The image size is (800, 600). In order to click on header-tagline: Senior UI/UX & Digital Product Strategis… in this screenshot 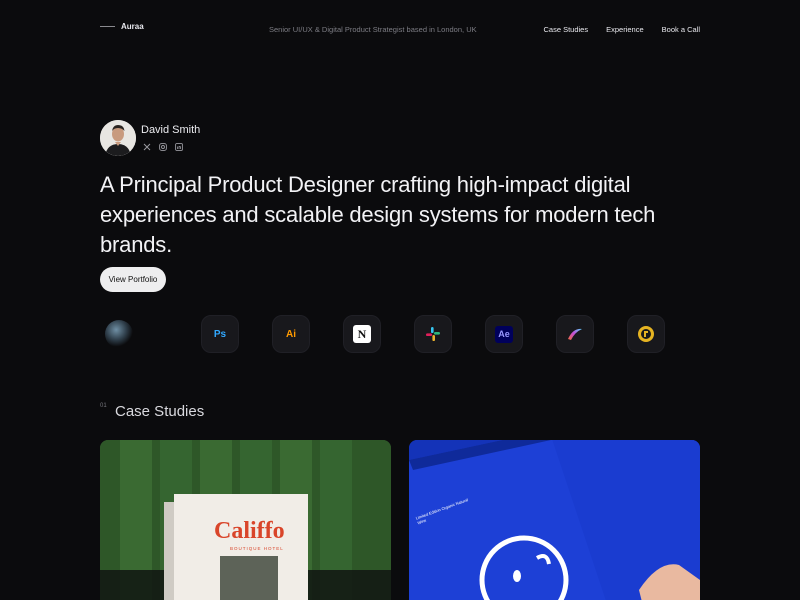, I will do `click(373, 29)`.